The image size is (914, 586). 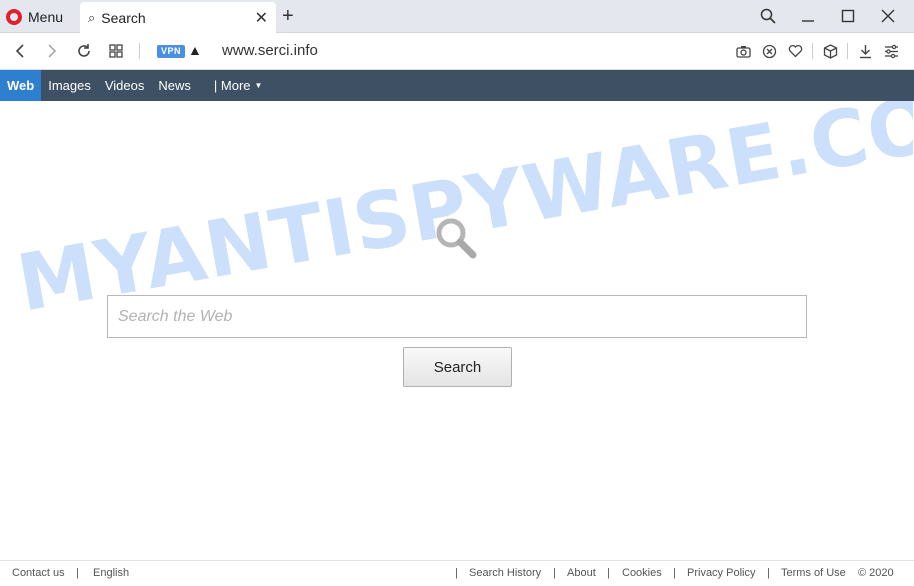 What do you see at coordinates (52, 51) in the screenshot?
I see `forward-icon` at bounding box center [52, 51].